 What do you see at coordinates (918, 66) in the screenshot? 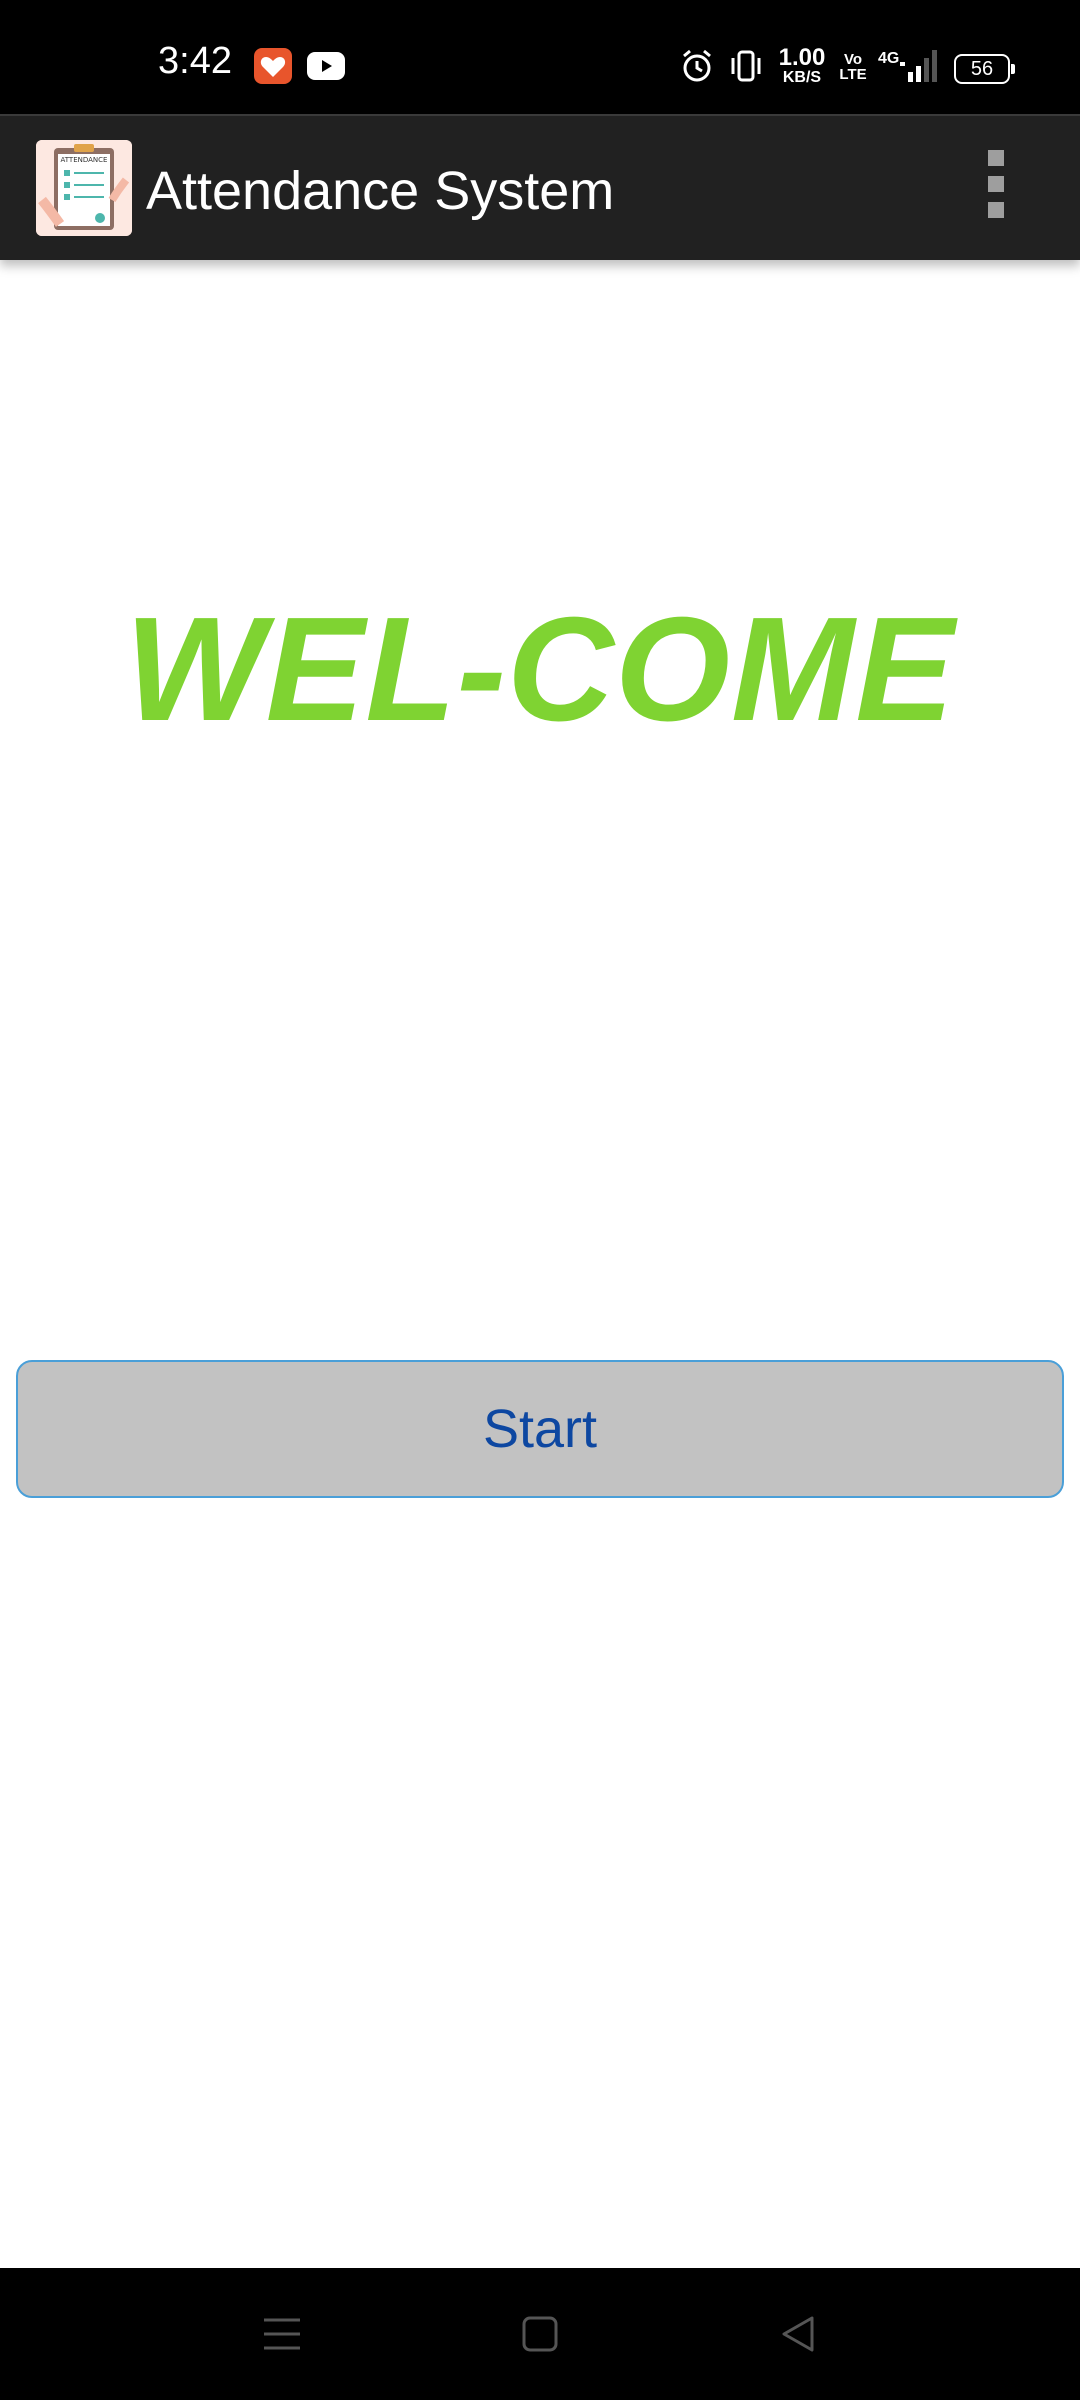
I see `signal-icon` at bounding box center [918, 66].